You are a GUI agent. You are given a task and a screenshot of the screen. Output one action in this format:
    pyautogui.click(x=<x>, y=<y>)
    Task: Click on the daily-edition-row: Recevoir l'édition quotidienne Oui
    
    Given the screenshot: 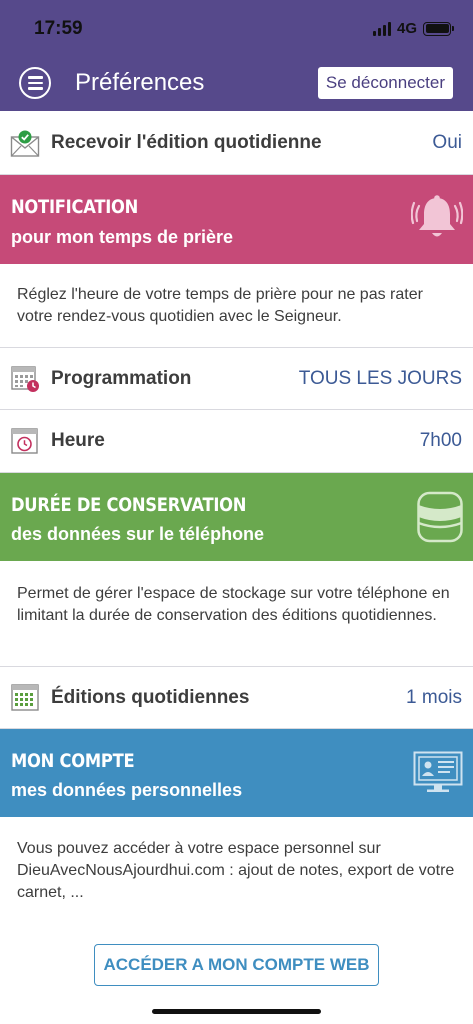 What is the action you would take?
    pyautogui.click(x=236, y=143)
    